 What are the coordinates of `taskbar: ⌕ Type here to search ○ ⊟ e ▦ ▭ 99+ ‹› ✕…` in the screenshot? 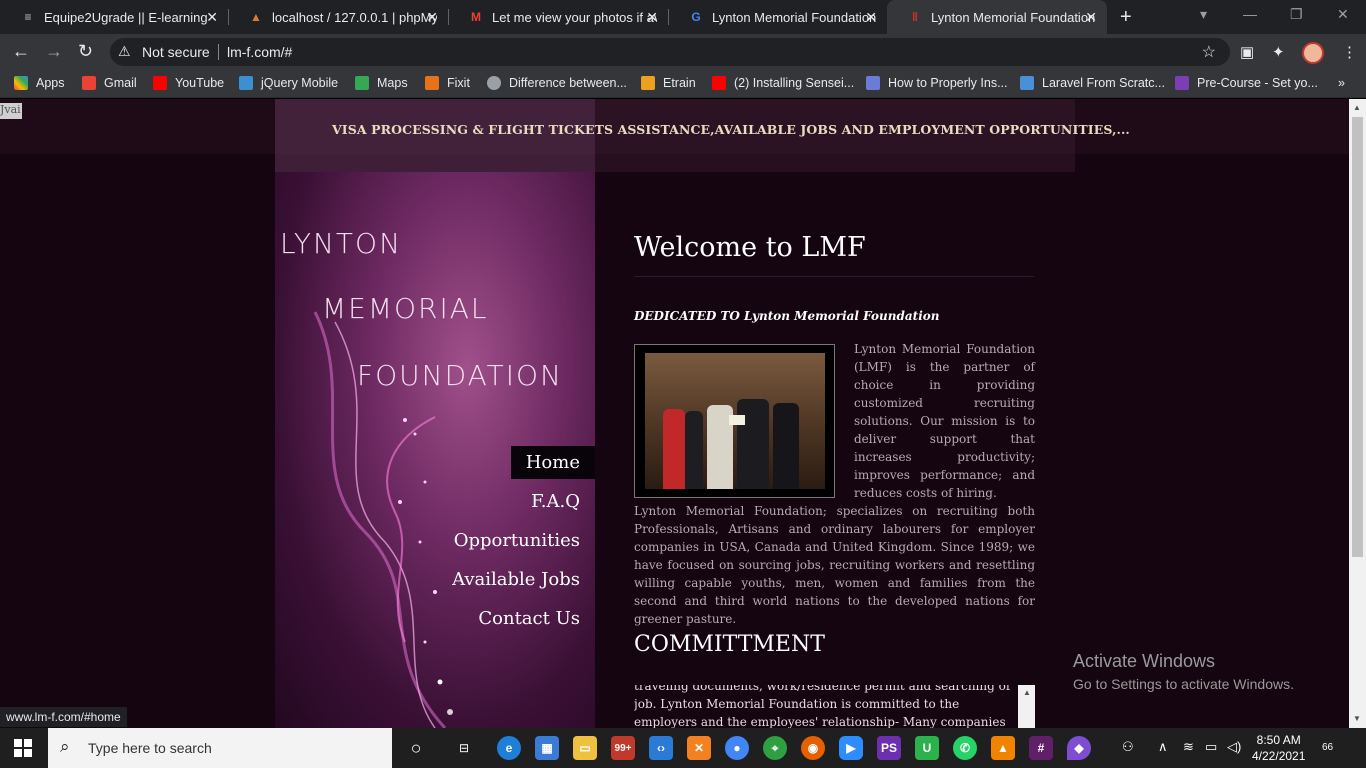 It's located at (683, 748).